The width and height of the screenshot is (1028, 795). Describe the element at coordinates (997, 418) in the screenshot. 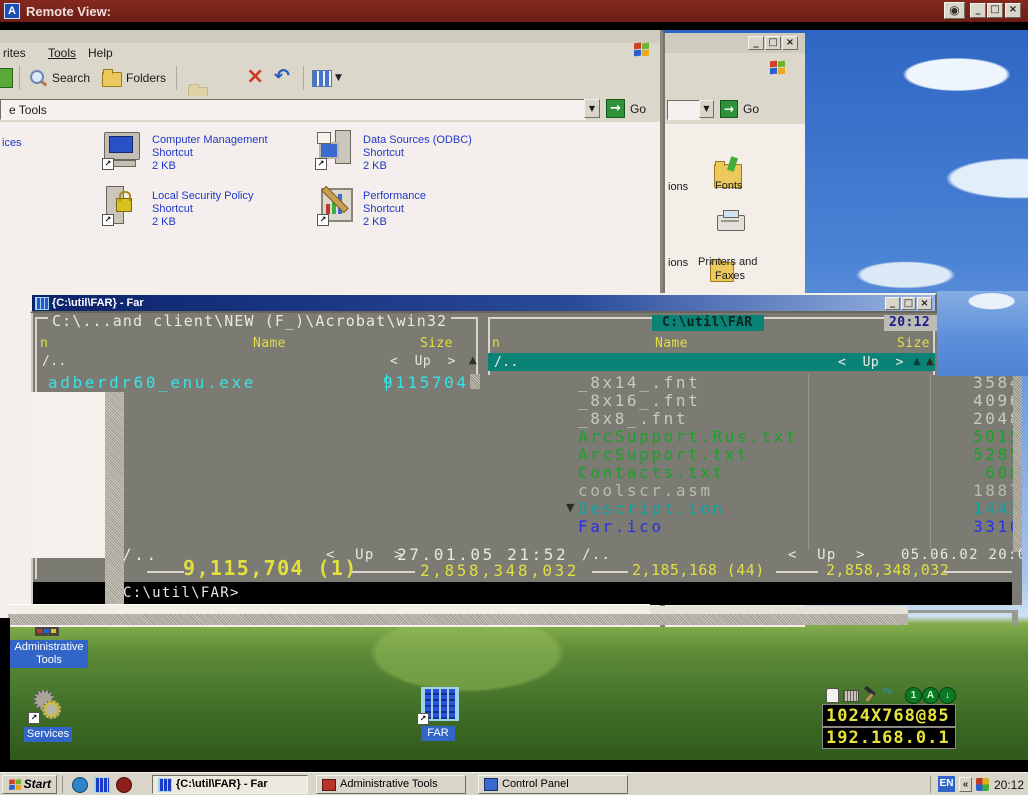

I see `file-size: 2048` at that location.